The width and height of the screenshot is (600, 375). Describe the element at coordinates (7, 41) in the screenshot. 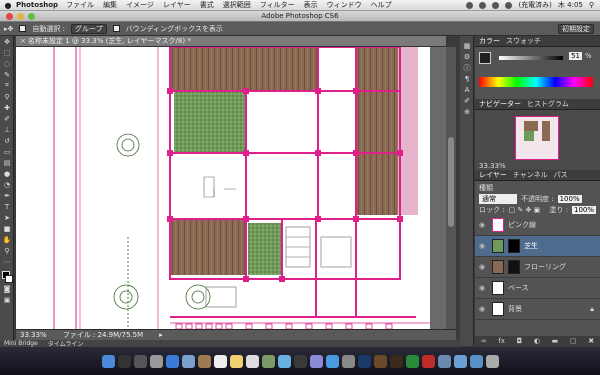

I see `move-tool-icon: ✥` at that location.